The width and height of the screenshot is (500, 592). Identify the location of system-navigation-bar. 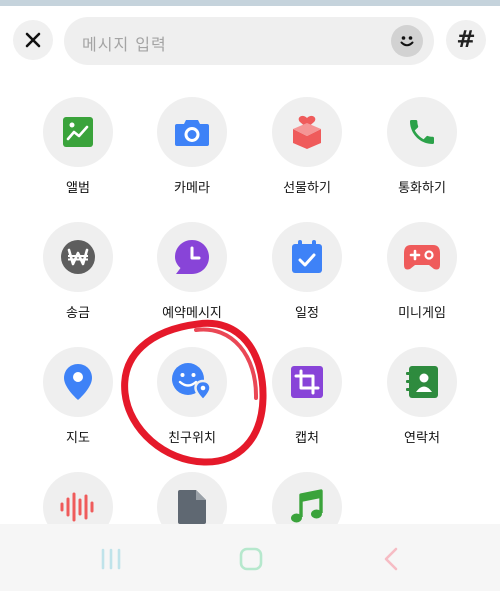
(250, 557).